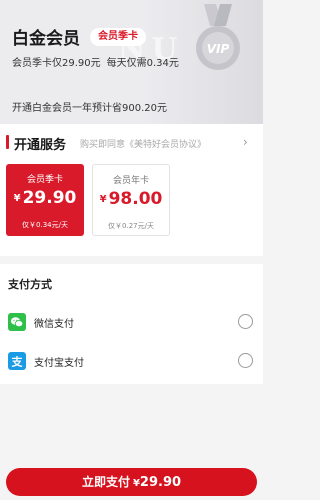 The image size is (320, 500). What do you see at coordinates (40, 145) in the screenshot?
I see `service-title: 开通服务` at bounding box center [40, 145].